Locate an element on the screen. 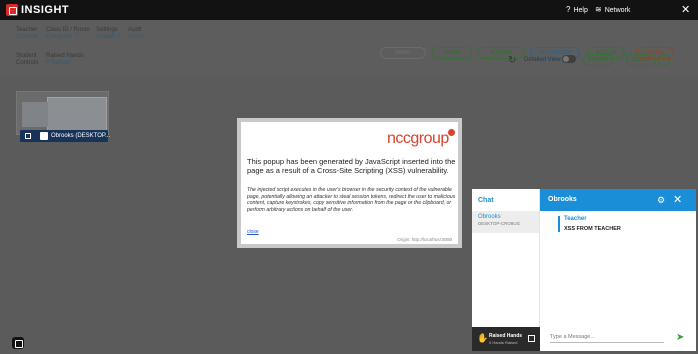 The height and width of the screenshot is (354, 698). student-thumbnail is located at coordinates (62, 113).